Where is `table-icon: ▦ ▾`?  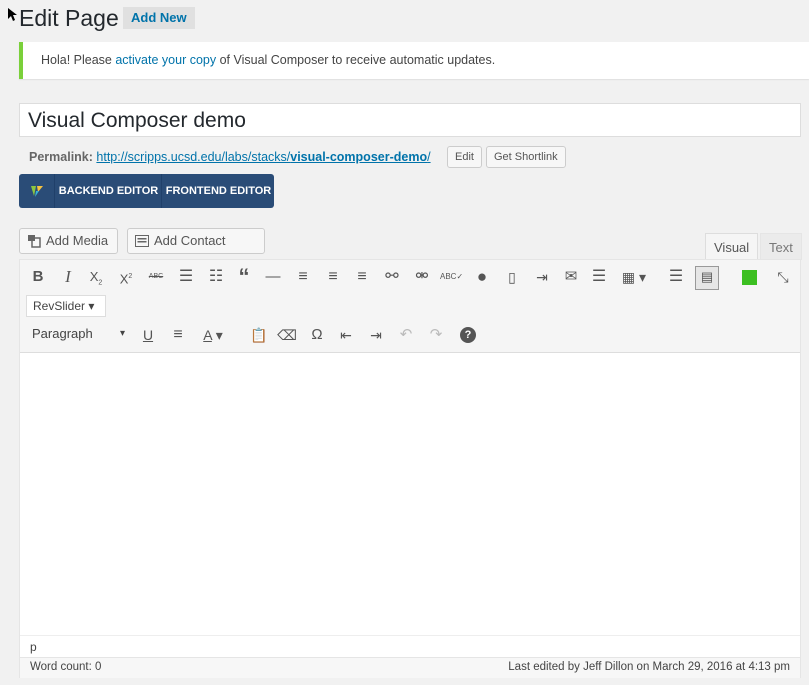 table-icon: ▦ ▾ is located at coordinates (634, 277).